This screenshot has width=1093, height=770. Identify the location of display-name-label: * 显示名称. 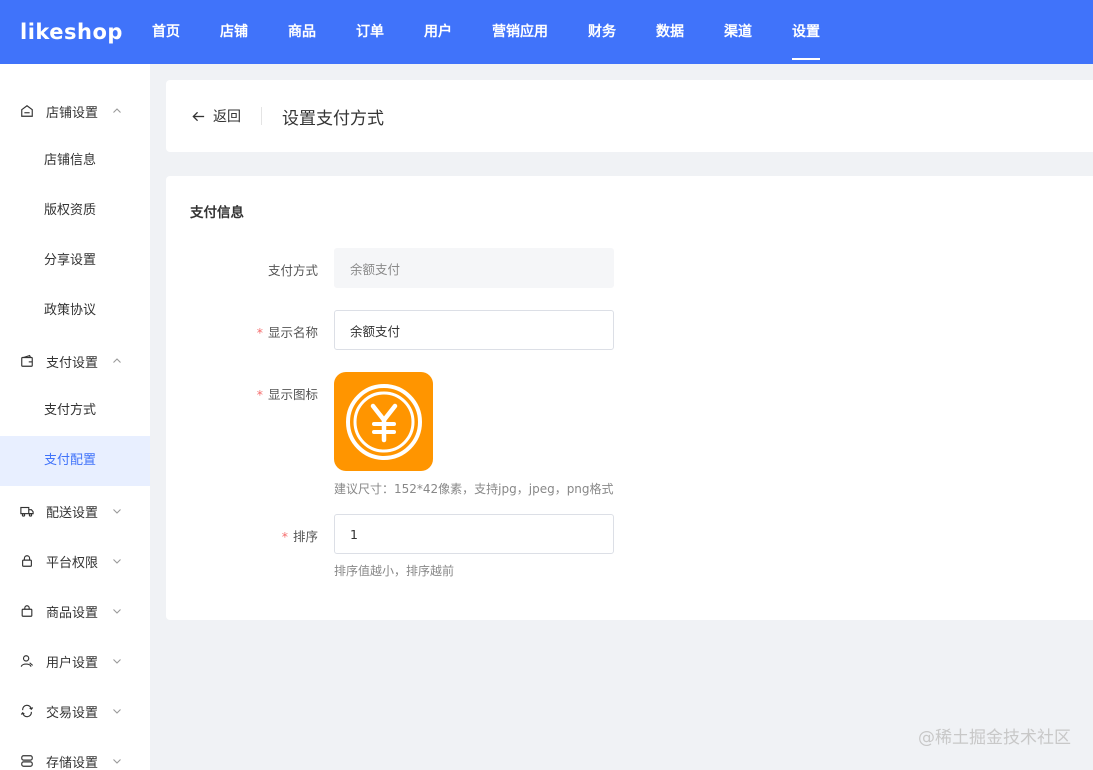
(287, 332).